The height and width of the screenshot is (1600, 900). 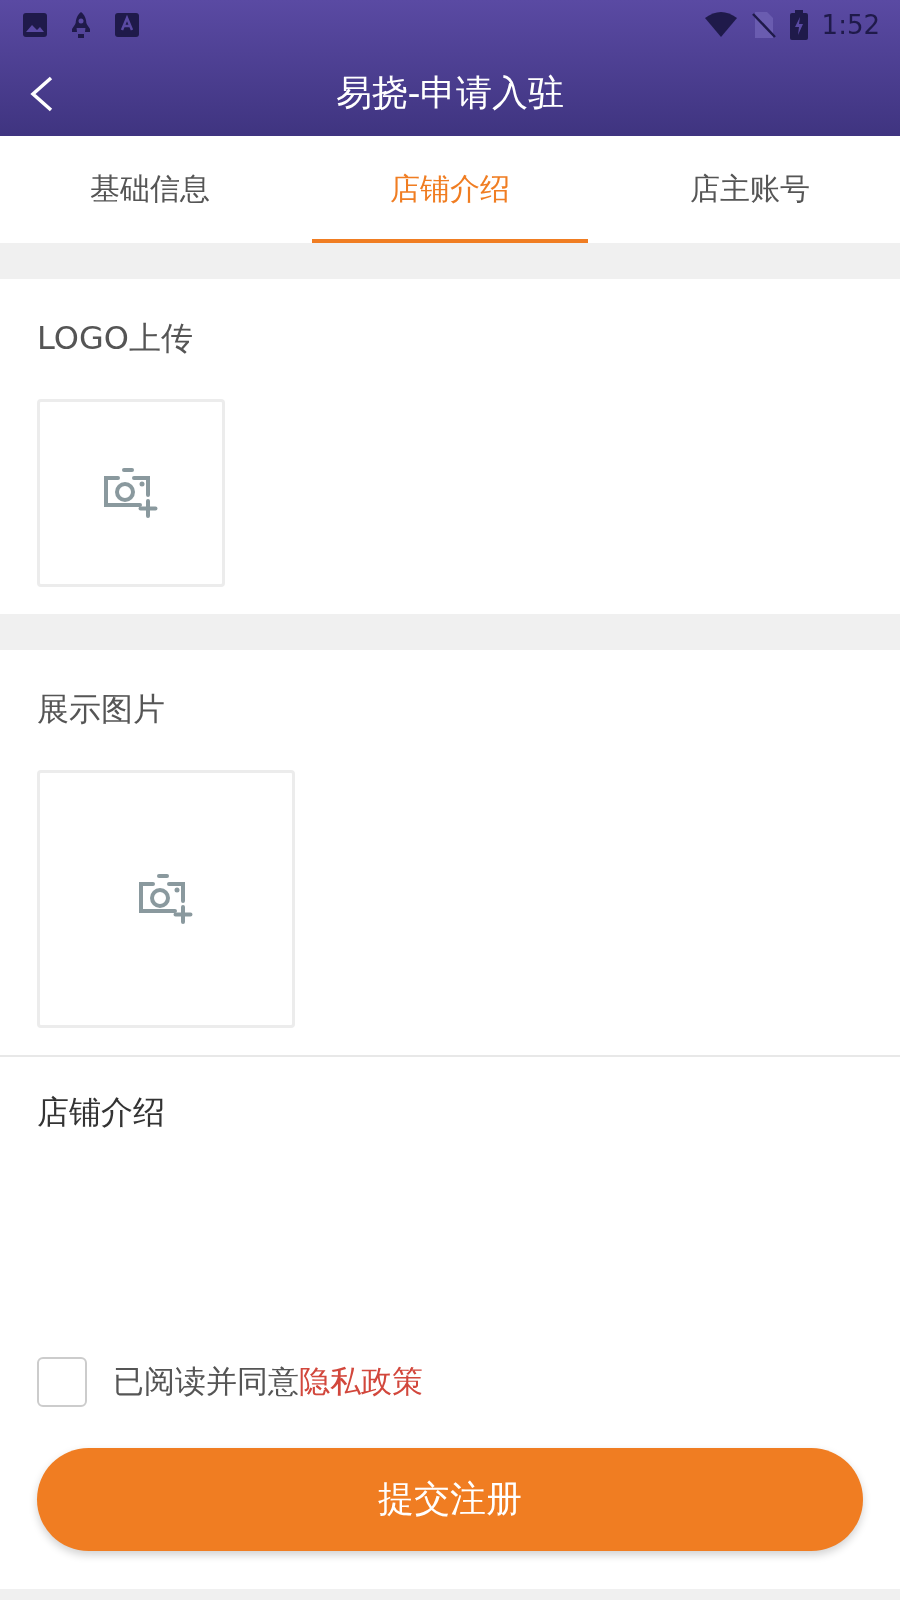 I want to click on font-icon, so click(x=127, y=25).